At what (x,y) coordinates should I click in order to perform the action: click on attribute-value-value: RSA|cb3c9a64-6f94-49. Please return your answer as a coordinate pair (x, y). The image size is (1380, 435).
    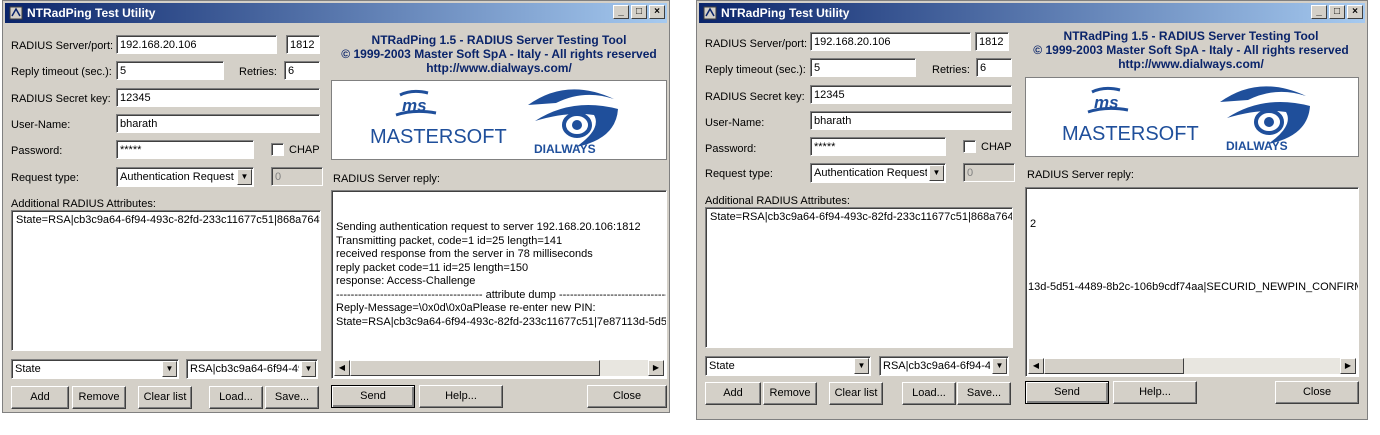
    Looking at the image, I should click on (244, 369).